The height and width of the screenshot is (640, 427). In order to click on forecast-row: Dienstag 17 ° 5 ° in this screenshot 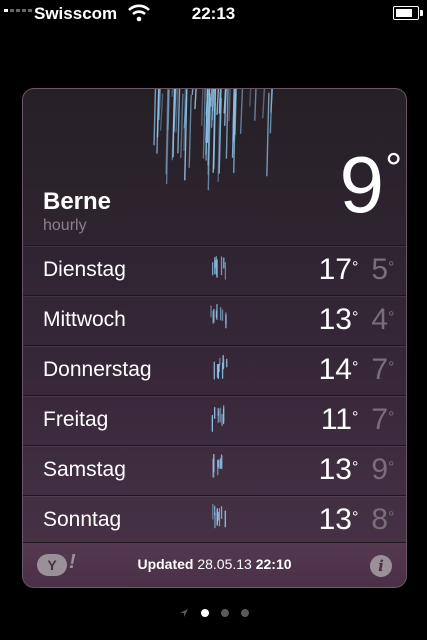, I will do `click(214, 270)`.